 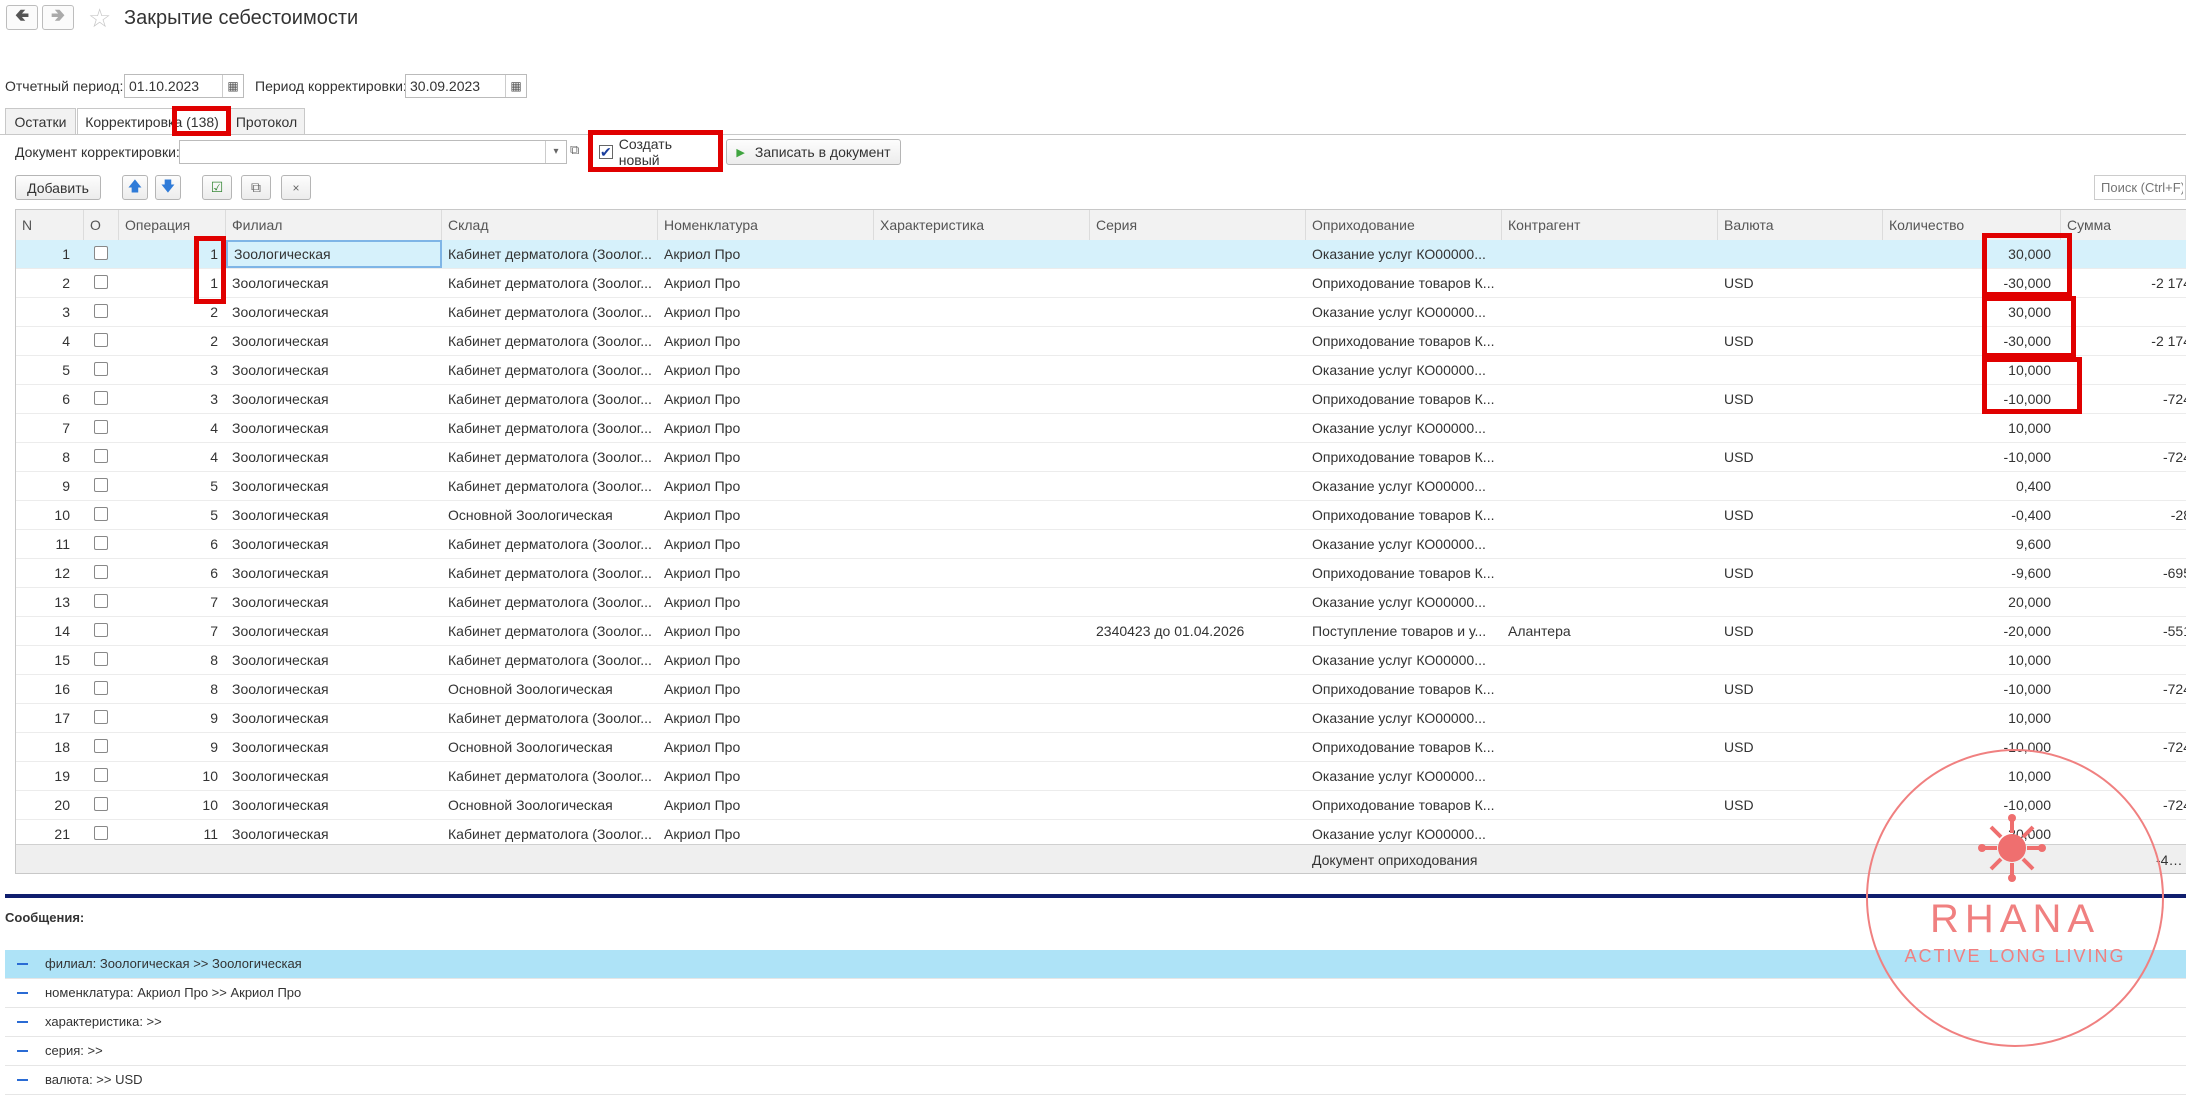 I want to click on star-icon: ☆, so click(x=99, y=18).